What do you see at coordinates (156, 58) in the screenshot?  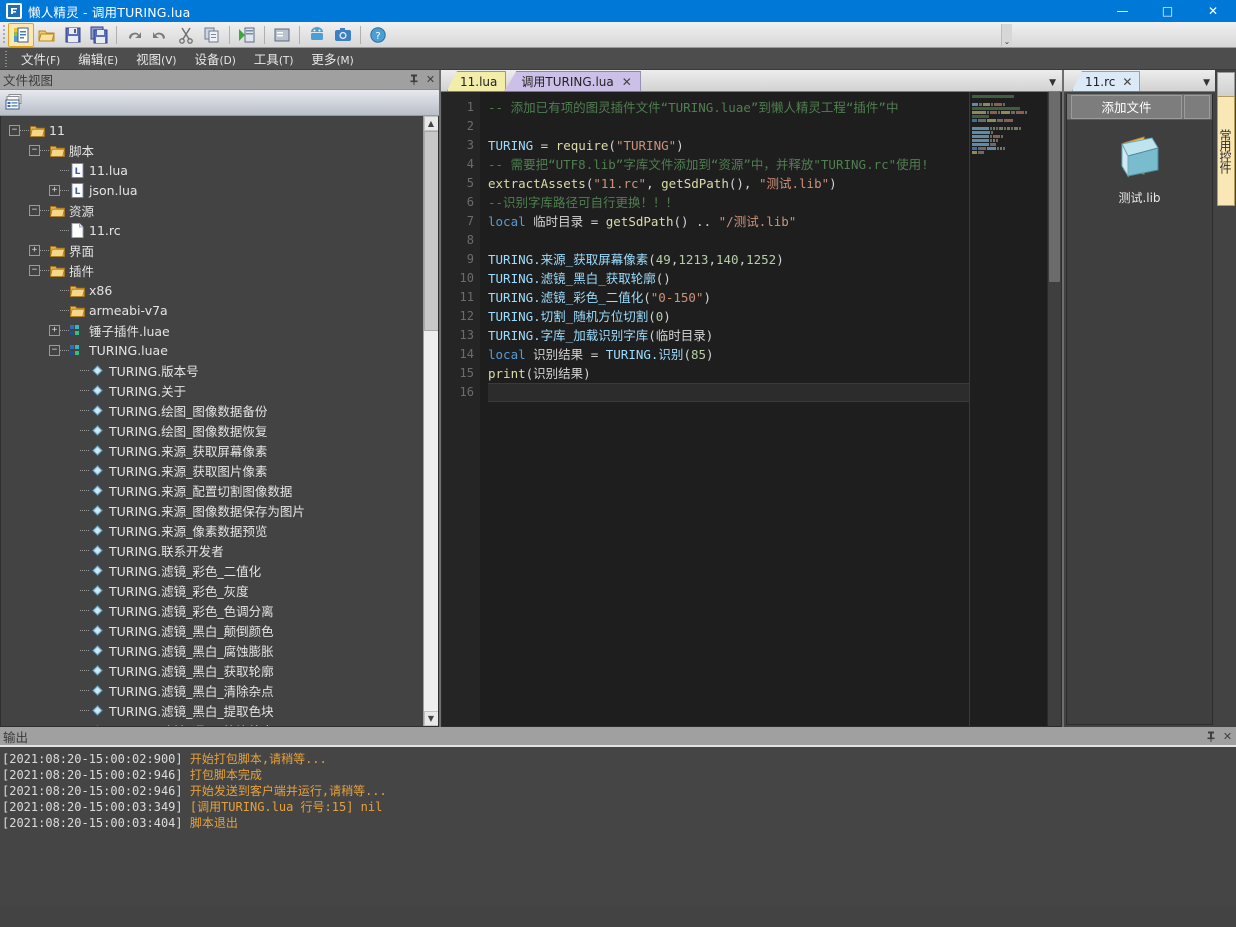 I see `menu-item-view: 视图(V)` at bounding box center [156, 58].